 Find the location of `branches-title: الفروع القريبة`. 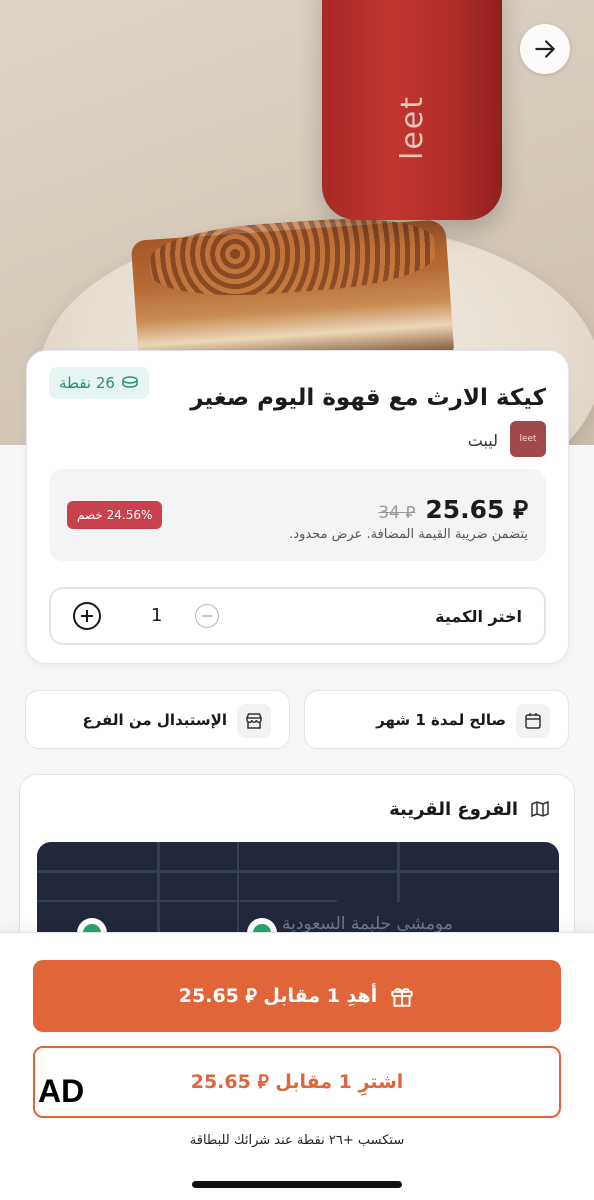

branches-title: الفروع القريبة is located at coordinates (453, 809).